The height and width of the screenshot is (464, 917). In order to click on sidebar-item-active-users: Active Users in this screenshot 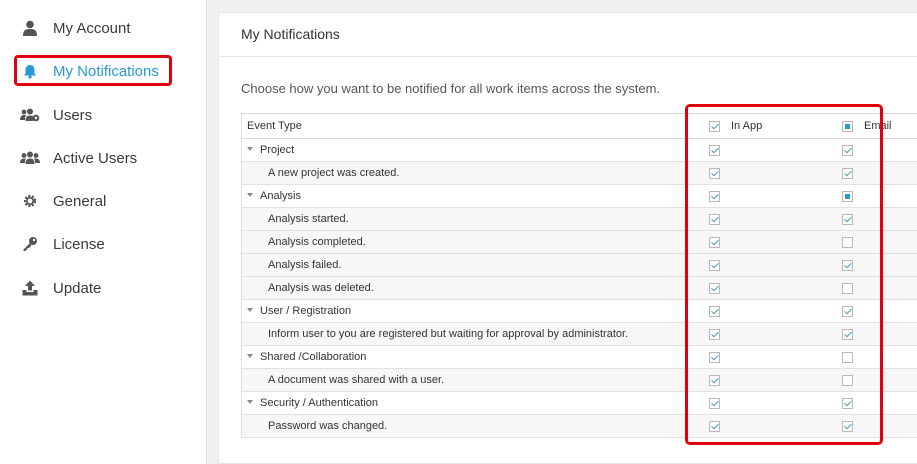, I will do `click(78, 158)`.